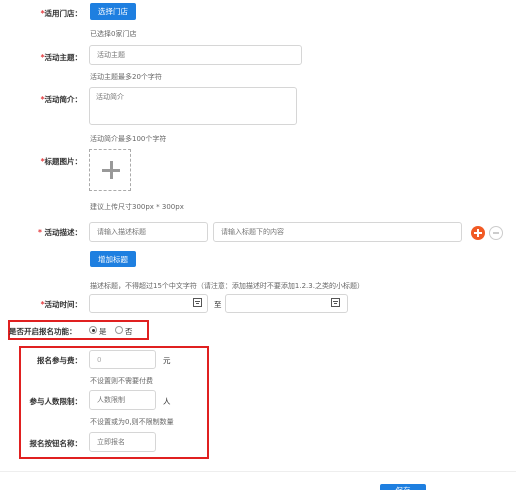 This screenshot has height=490, width=516. What do you see at coordinates (119, 330) in the screenshot?
I see `signup-no-radio` at bounding box center [119, 330].